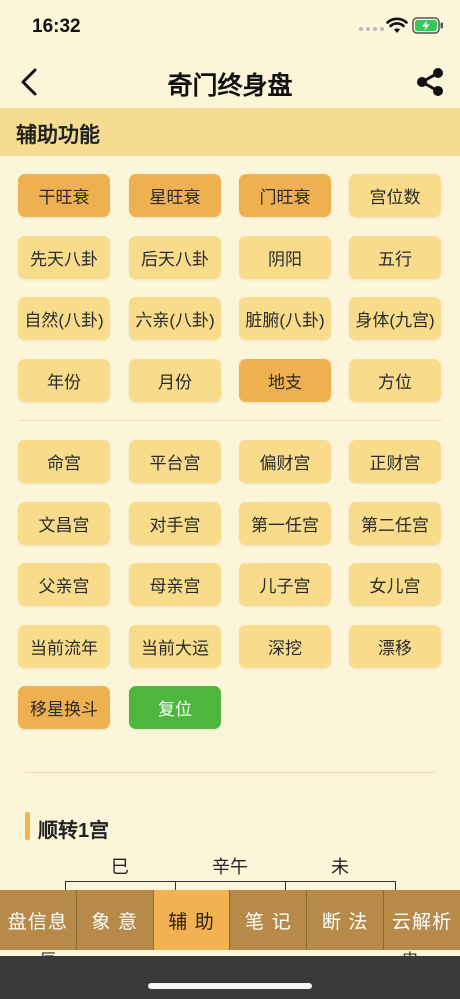  Describe the element at coordinates (175, 461) in the screenshot. I see `feature-button: 平台宫` at that location.